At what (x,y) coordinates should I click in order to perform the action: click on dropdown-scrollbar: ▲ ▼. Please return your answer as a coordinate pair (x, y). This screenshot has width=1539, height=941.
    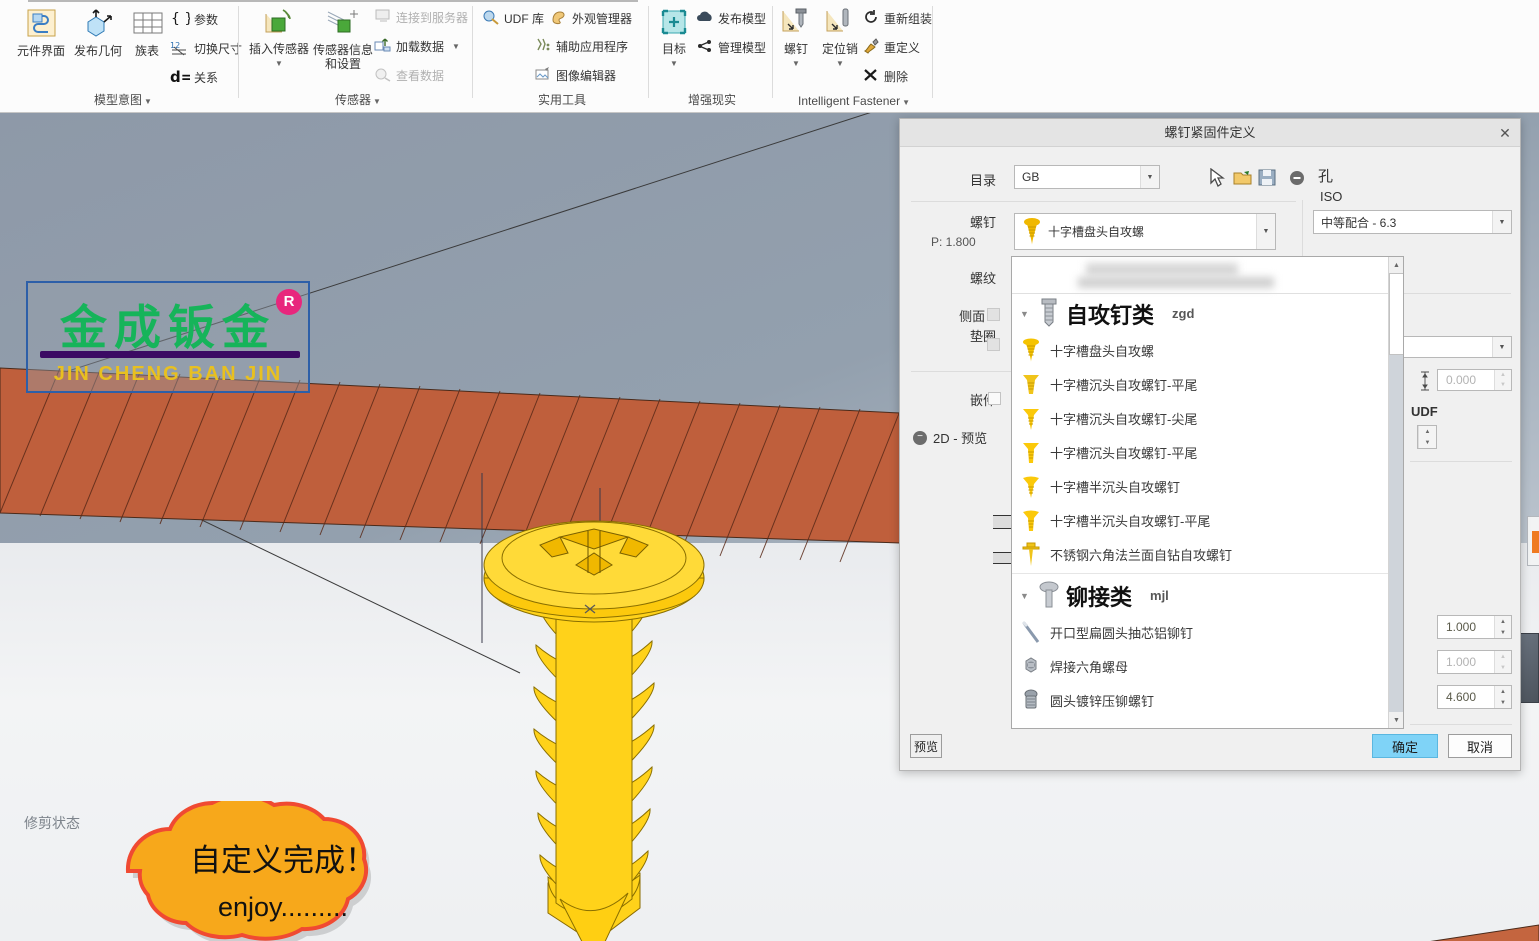
    Looking at the image, I should click on (1395, 492).